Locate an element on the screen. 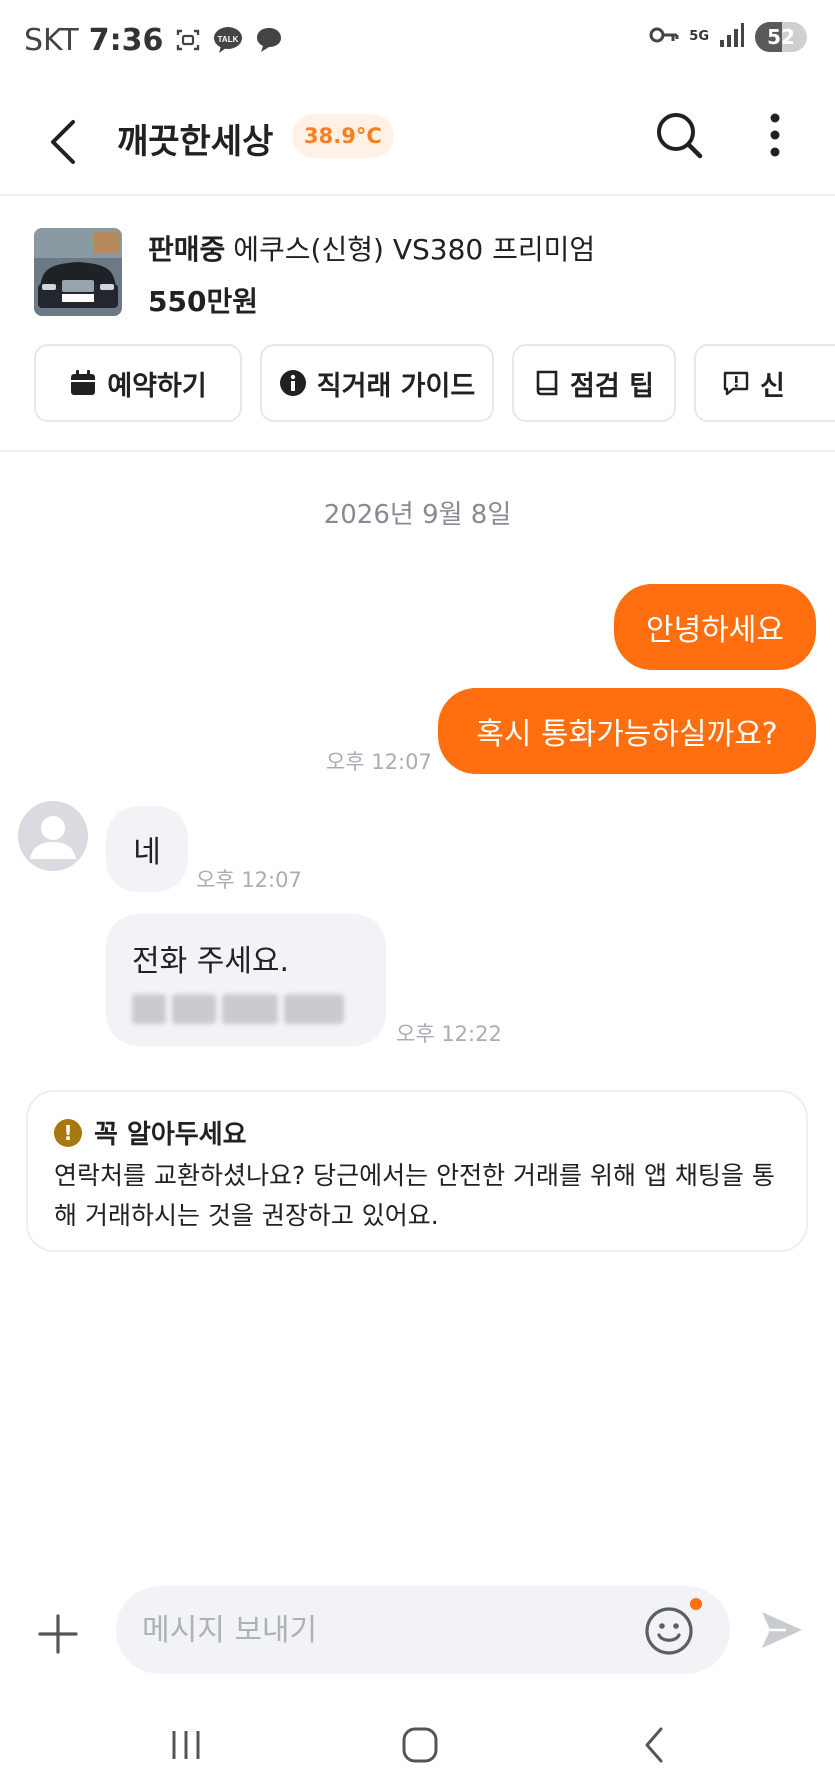  report-chip: 신 is located at coordinates (764, 383).